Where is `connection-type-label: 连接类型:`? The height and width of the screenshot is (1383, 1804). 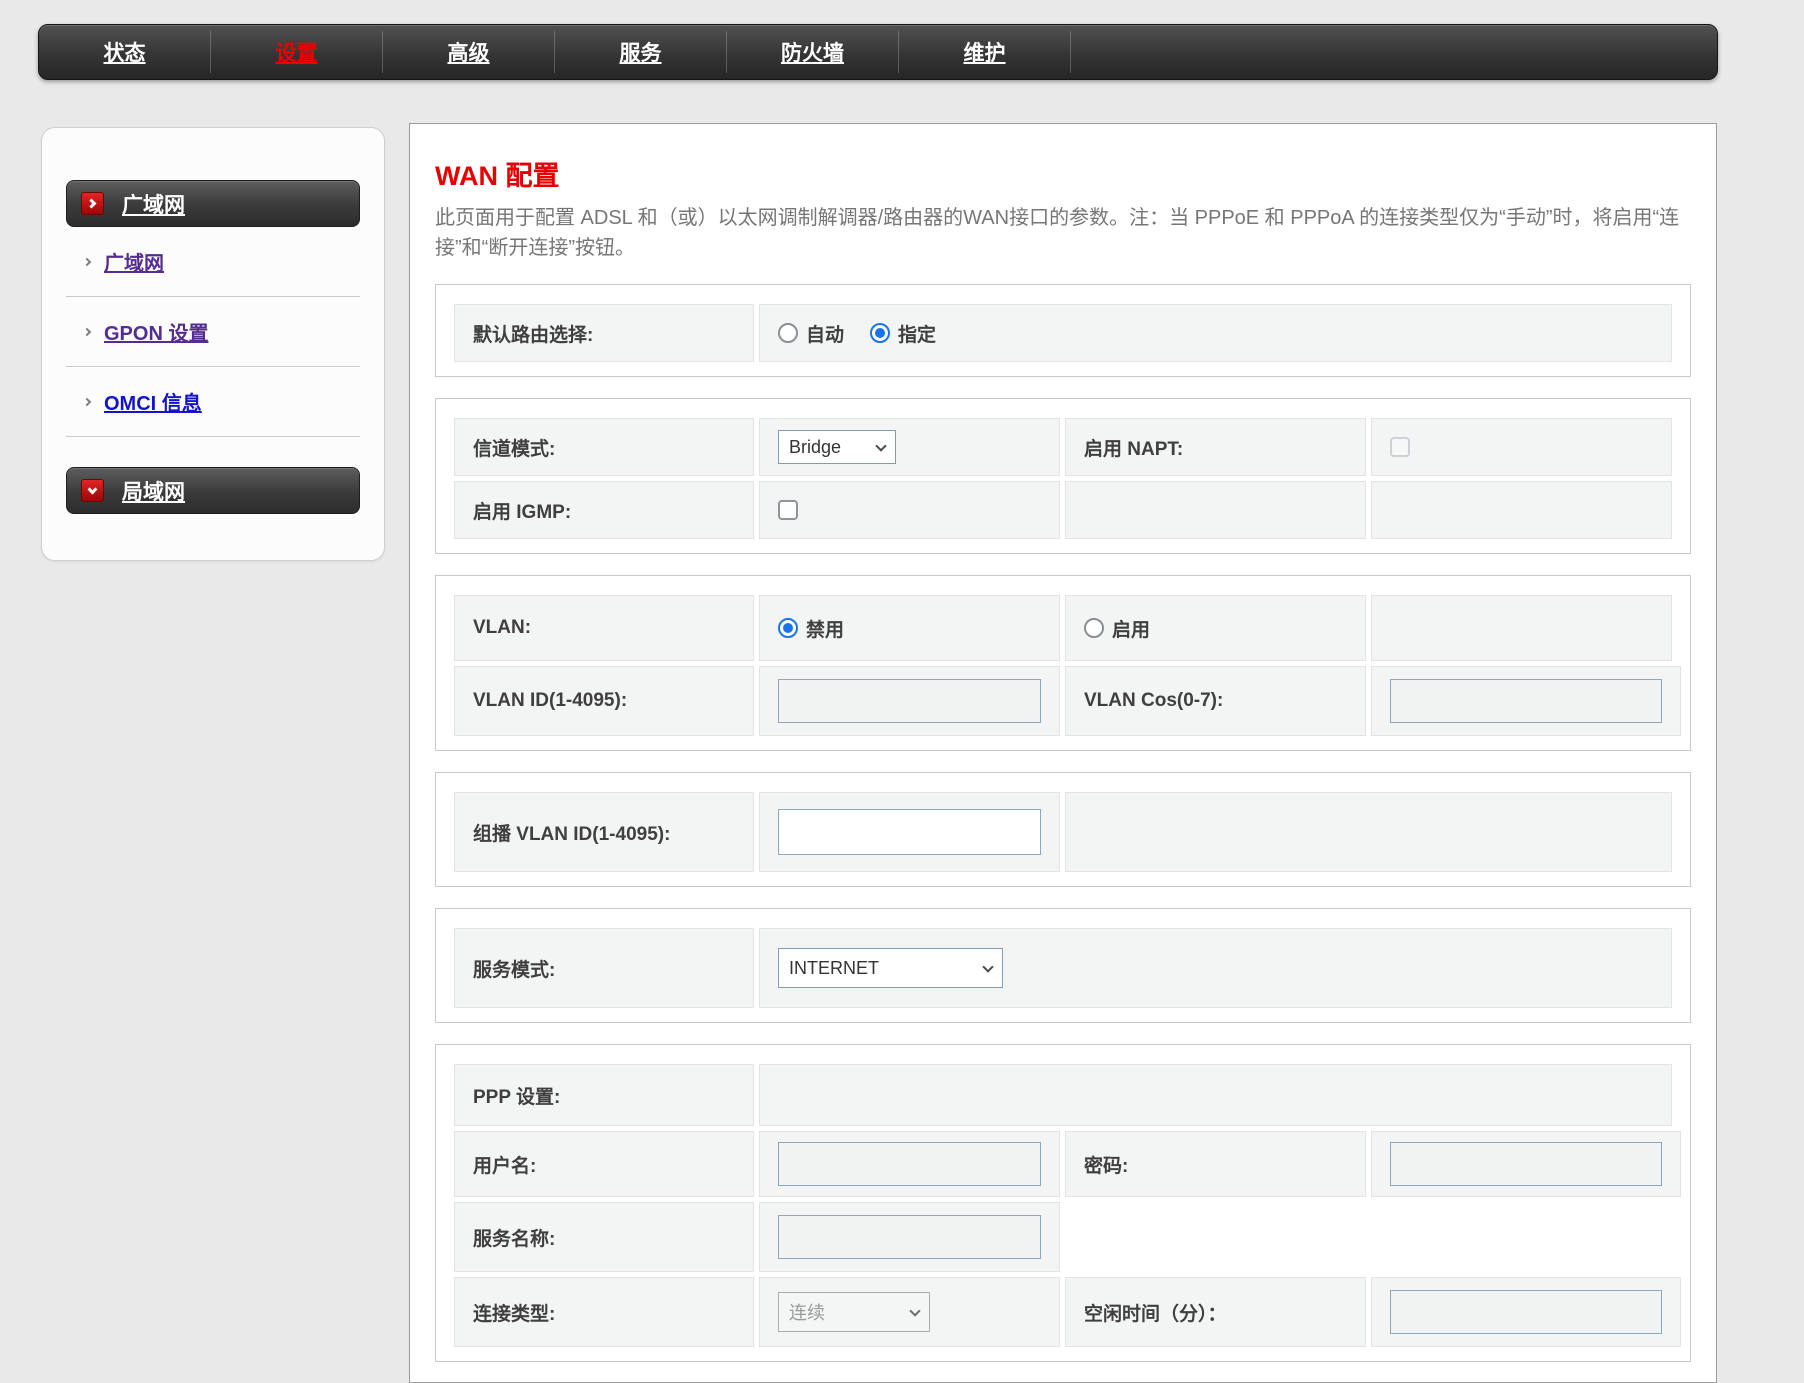 connection-type-label: 连接类型: is located at coordinates (514, 1314).